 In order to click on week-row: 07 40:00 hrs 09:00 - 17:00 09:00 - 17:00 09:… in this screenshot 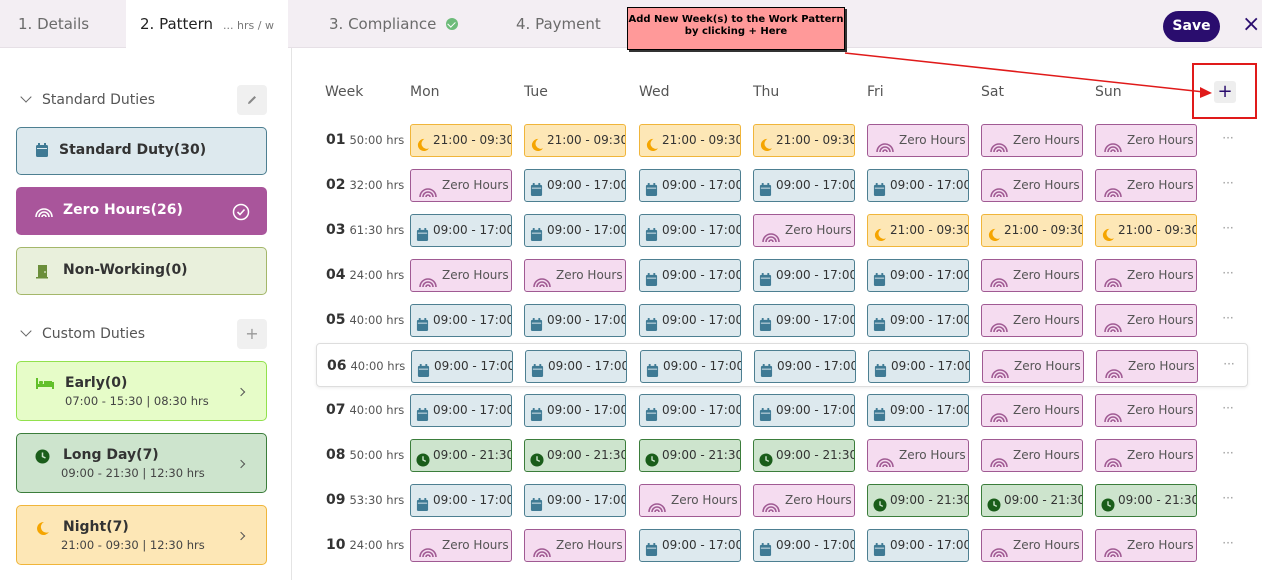, I will do `click(782, 410)`.